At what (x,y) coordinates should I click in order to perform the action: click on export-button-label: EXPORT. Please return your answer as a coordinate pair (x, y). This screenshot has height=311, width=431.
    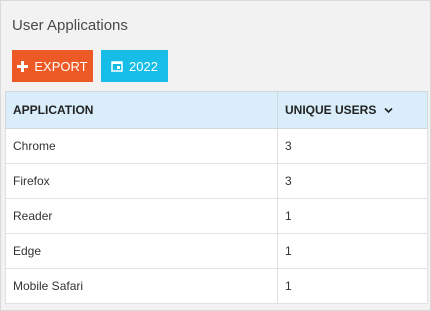
    Looking at the image, I should click on (61, 66).